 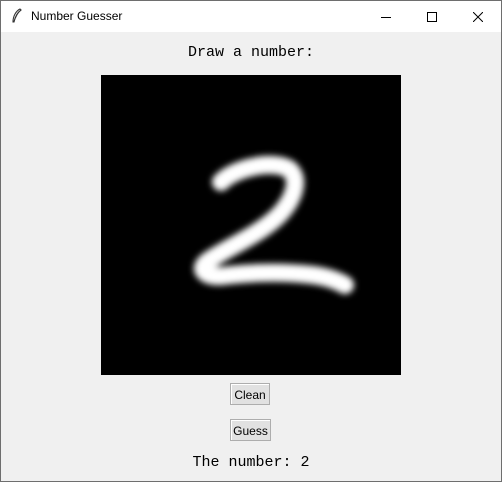 I want to click on guess-button: Guess, so click(x=250, y=430).